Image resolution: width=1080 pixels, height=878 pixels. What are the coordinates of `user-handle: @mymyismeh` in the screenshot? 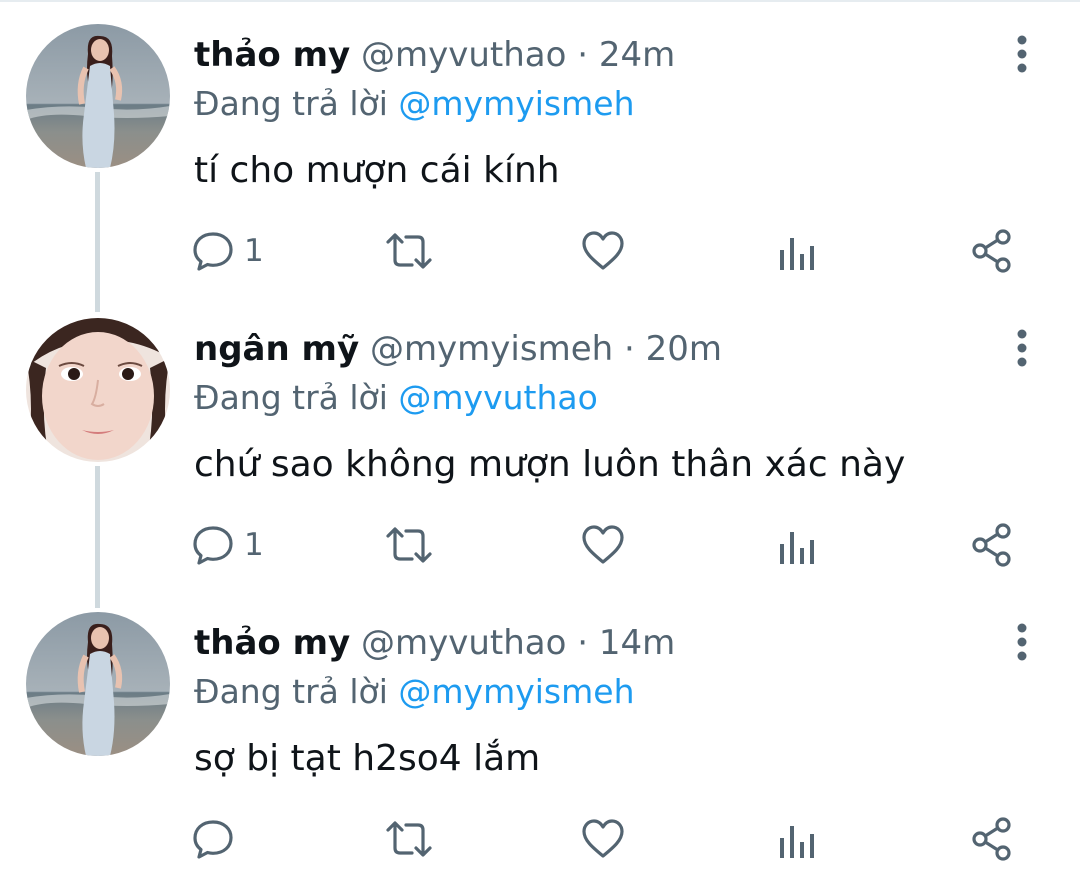 It's located at (491, 349).